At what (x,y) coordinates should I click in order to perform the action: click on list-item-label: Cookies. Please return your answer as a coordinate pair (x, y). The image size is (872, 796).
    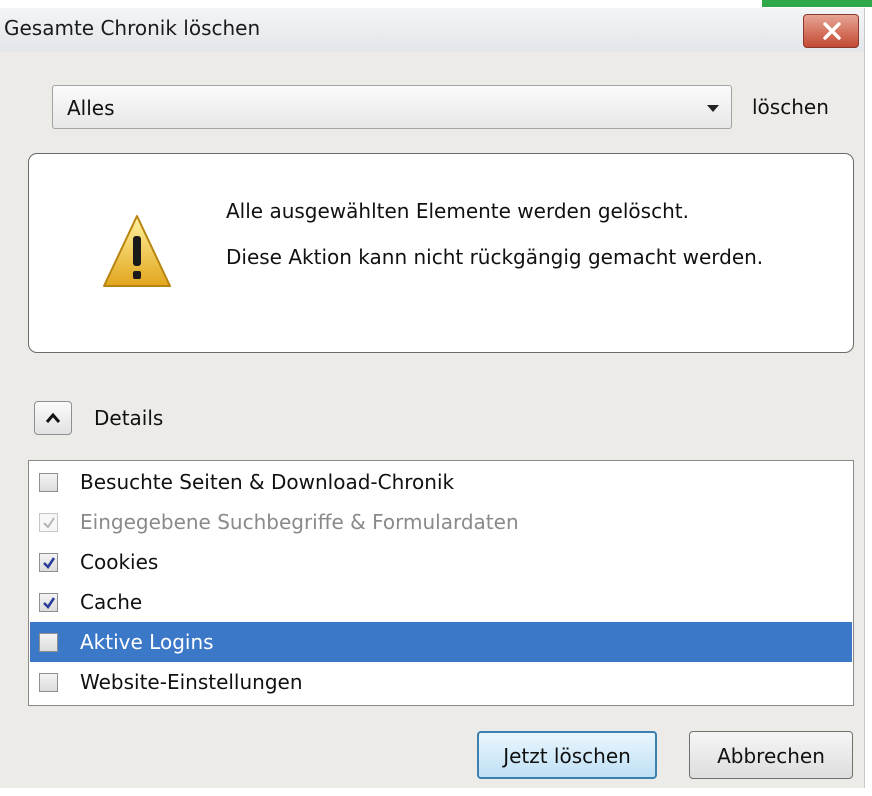
    Looking at the image, I should click on (119, 562).